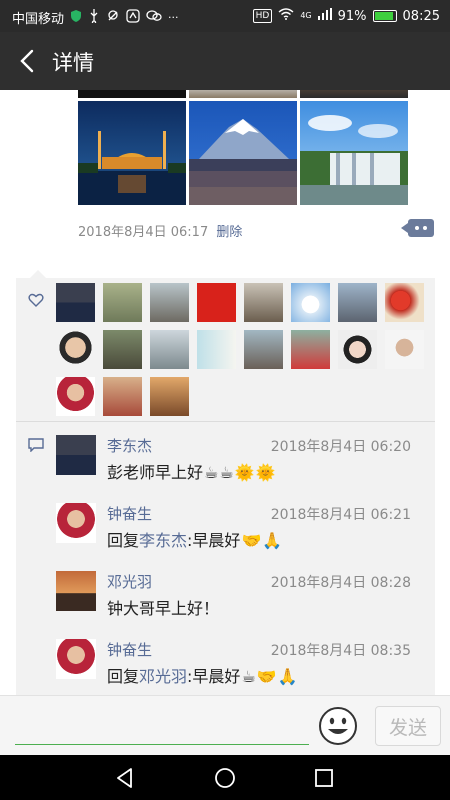 The width and height of the screenshot is (450, 800). What do you see at coordinates (340, 447) in the screenshot?
I see `comment-time: 2018年8月4日 06:20` at bounding box center [340, 447].